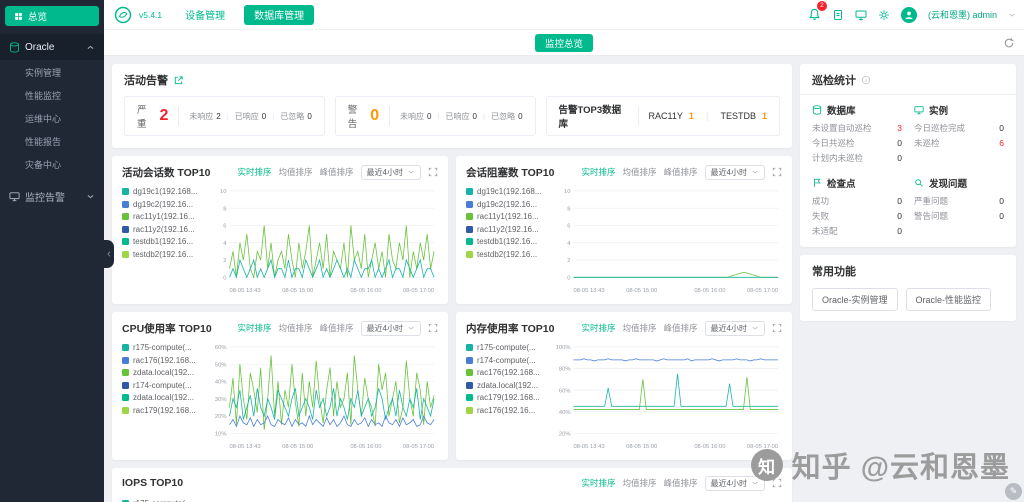 The height and width of the screenshot is (502, 1024). What do you see at coordinates (834, 272) in the screenshot?
I see `panel-title: 常用功能` at bounding box center [834, 272].